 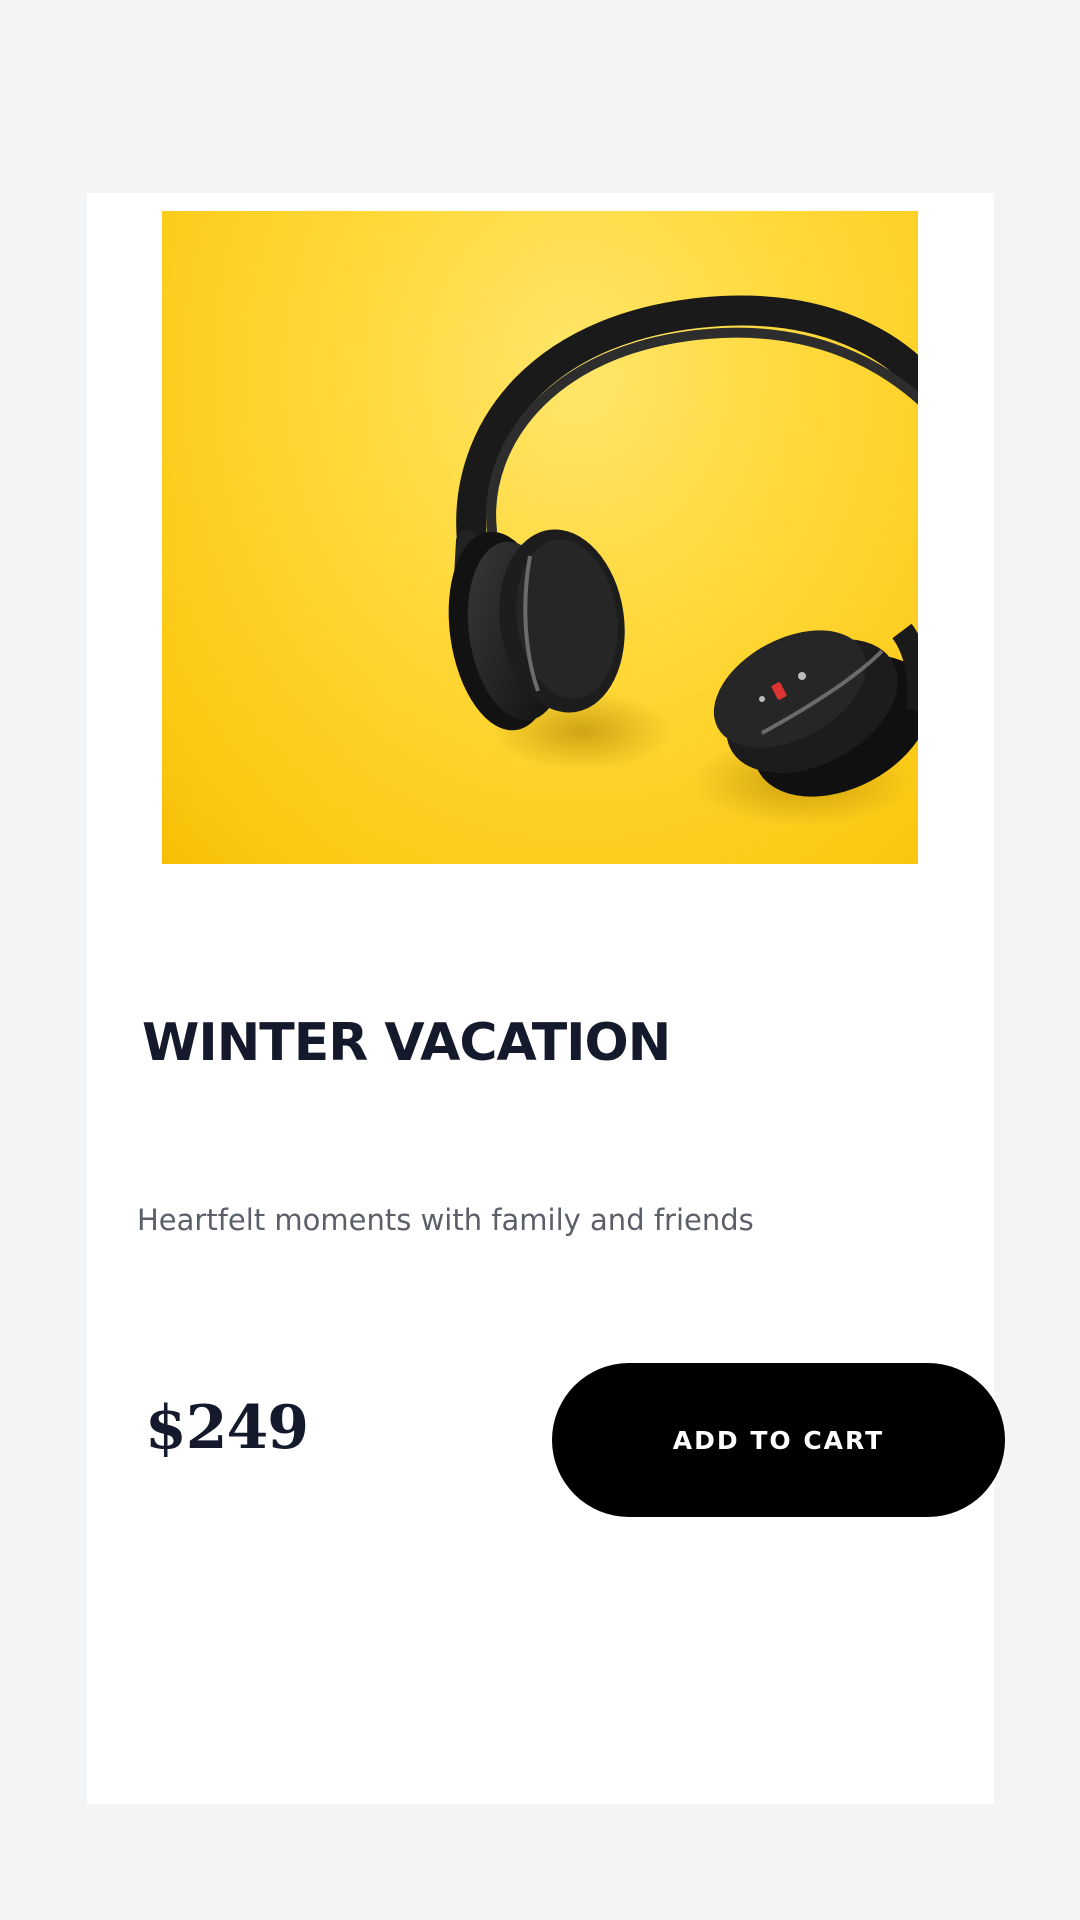 What do you see at coordinates (683, 560) in the screenshot?
I see `headphones-icon` at bounding box center [683, 560].